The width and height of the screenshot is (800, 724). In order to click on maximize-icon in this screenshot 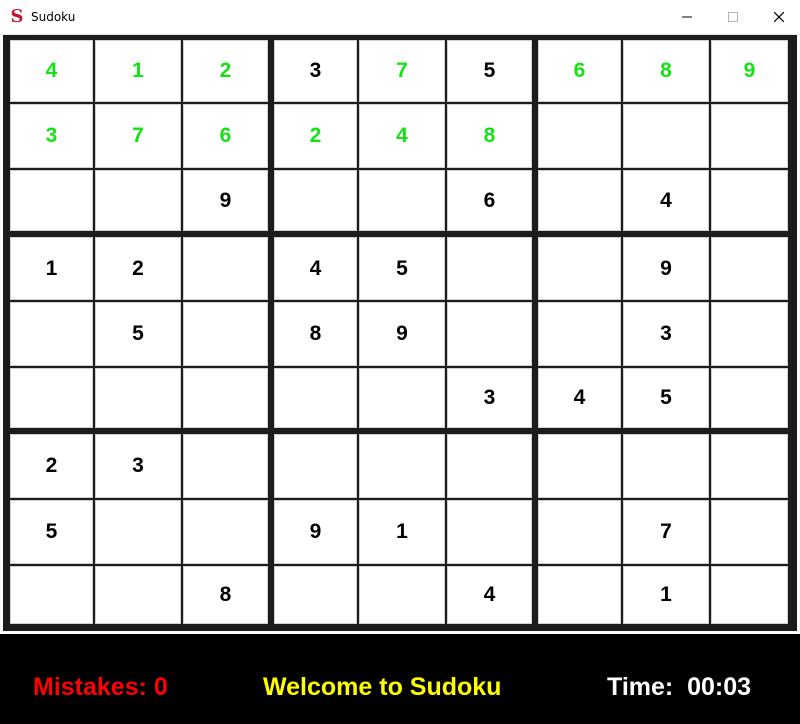, I will do `click(733, 17)`.